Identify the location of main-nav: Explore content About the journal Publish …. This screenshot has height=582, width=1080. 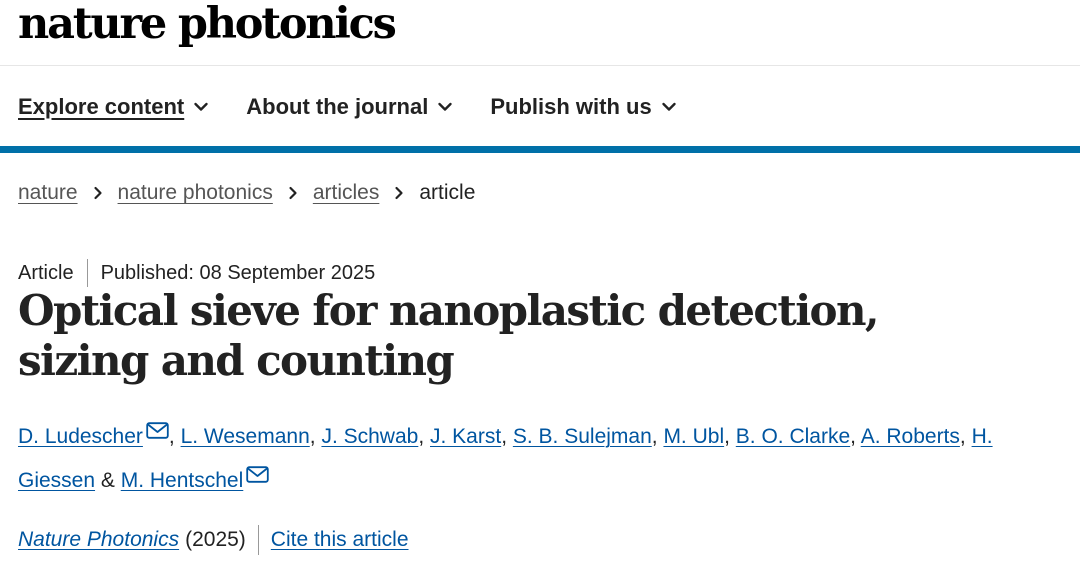
(540, 106).